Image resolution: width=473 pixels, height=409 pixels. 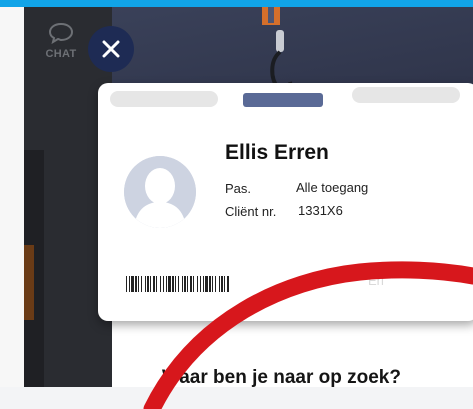 What do you see at coordinates (236, 3) in the screenshot?
I see `top-accent-bar` at bounding box center [236, 3].